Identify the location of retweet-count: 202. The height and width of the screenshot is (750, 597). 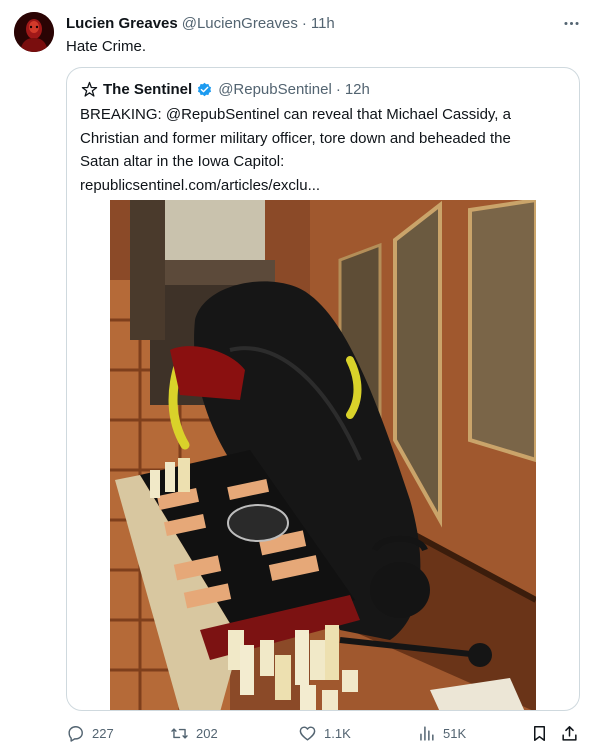
(207, 733).